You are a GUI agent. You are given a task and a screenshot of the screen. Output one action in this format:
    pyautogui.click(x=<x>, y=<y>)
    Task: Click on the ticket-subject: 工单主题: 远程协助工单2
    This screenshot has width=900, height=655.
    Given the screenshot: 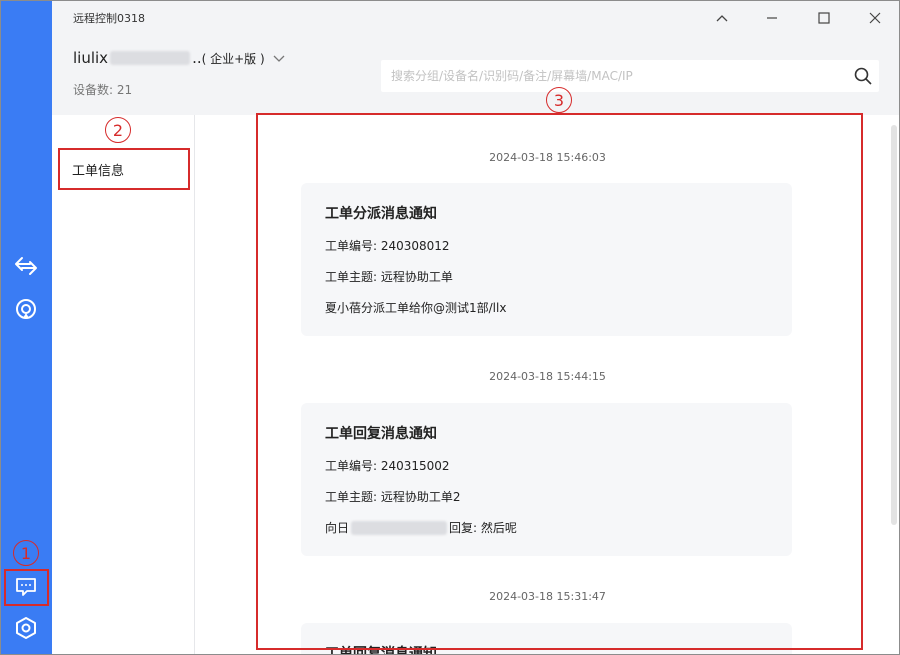 What is the action you would take?
    pyautogui.click(x=393, y=497)
    